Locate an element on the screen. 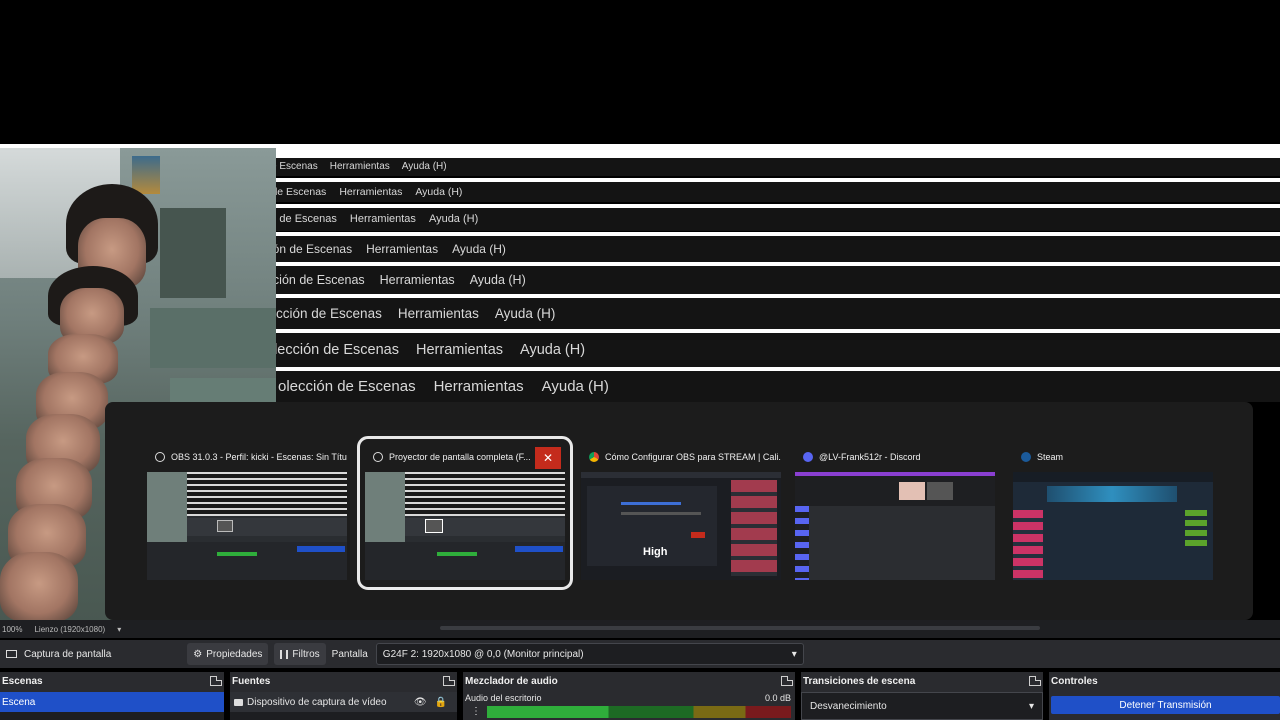 The width and height of the screenshot is (1280, 720). transitions-title: Transiciones de escena is located at coordinates (859, 681).